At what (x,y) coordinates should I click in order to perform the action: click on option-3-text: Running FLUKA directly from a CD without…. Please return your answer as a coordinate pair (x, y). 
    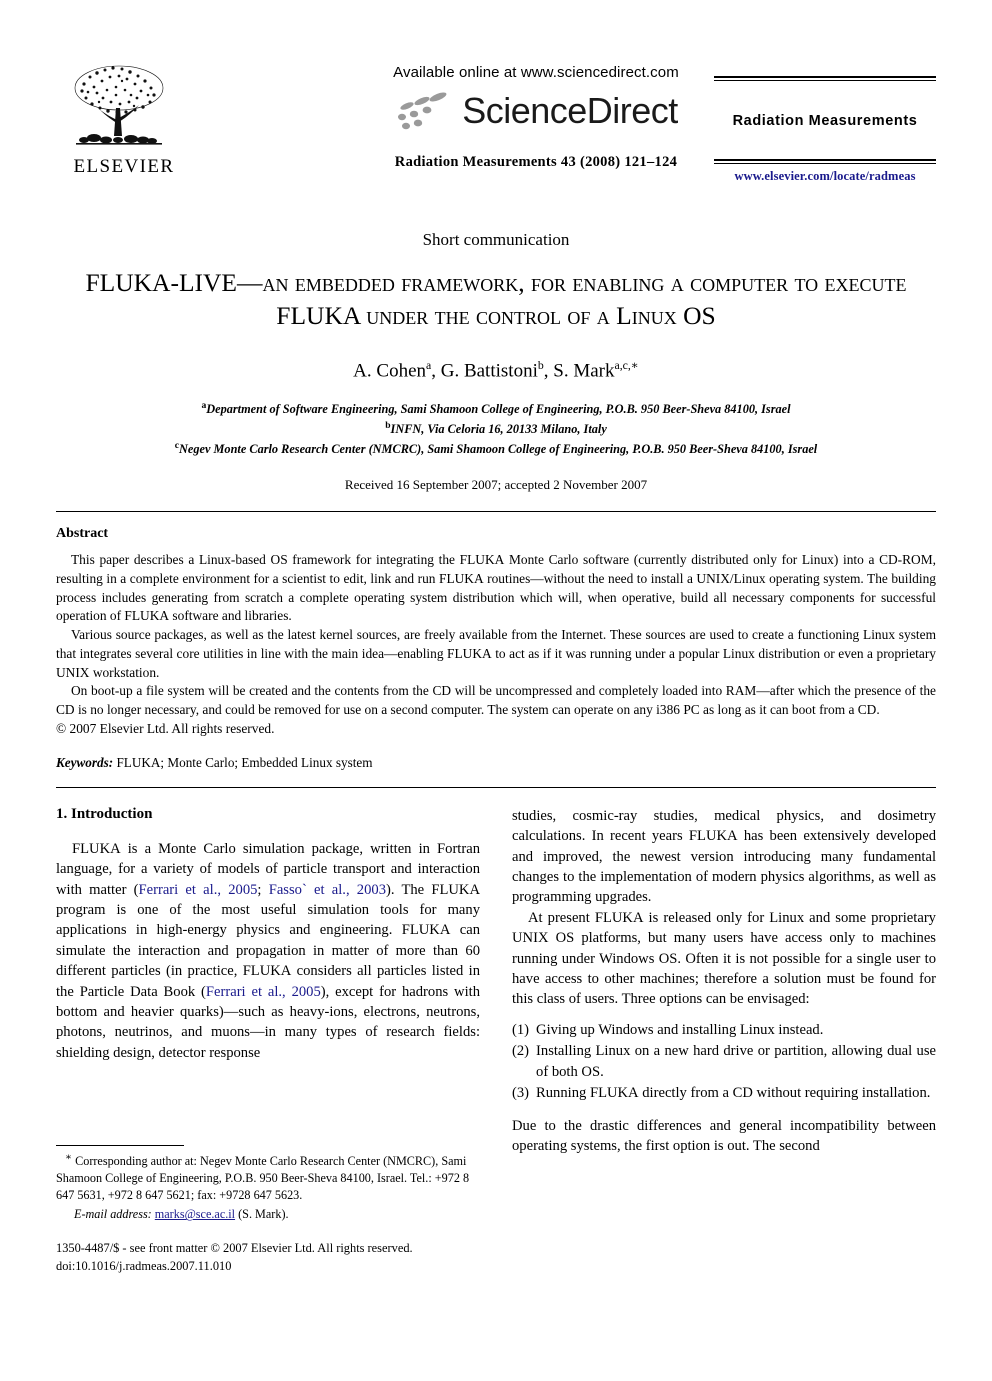
    Looking at the image, I should click on (733, 1093).